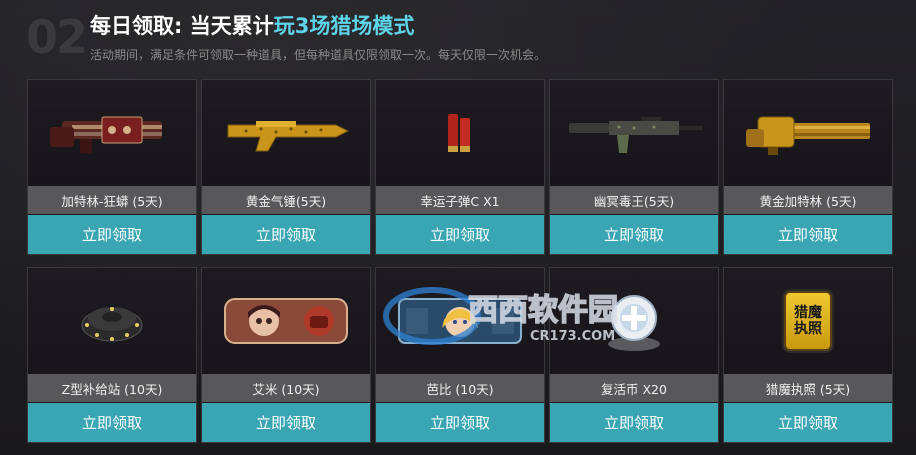 The image size is (916, 455). Describe the element at coordinates (182, 26) in the screenshot. I see `title-prefix: 每日领取: 当天累计` at that location.